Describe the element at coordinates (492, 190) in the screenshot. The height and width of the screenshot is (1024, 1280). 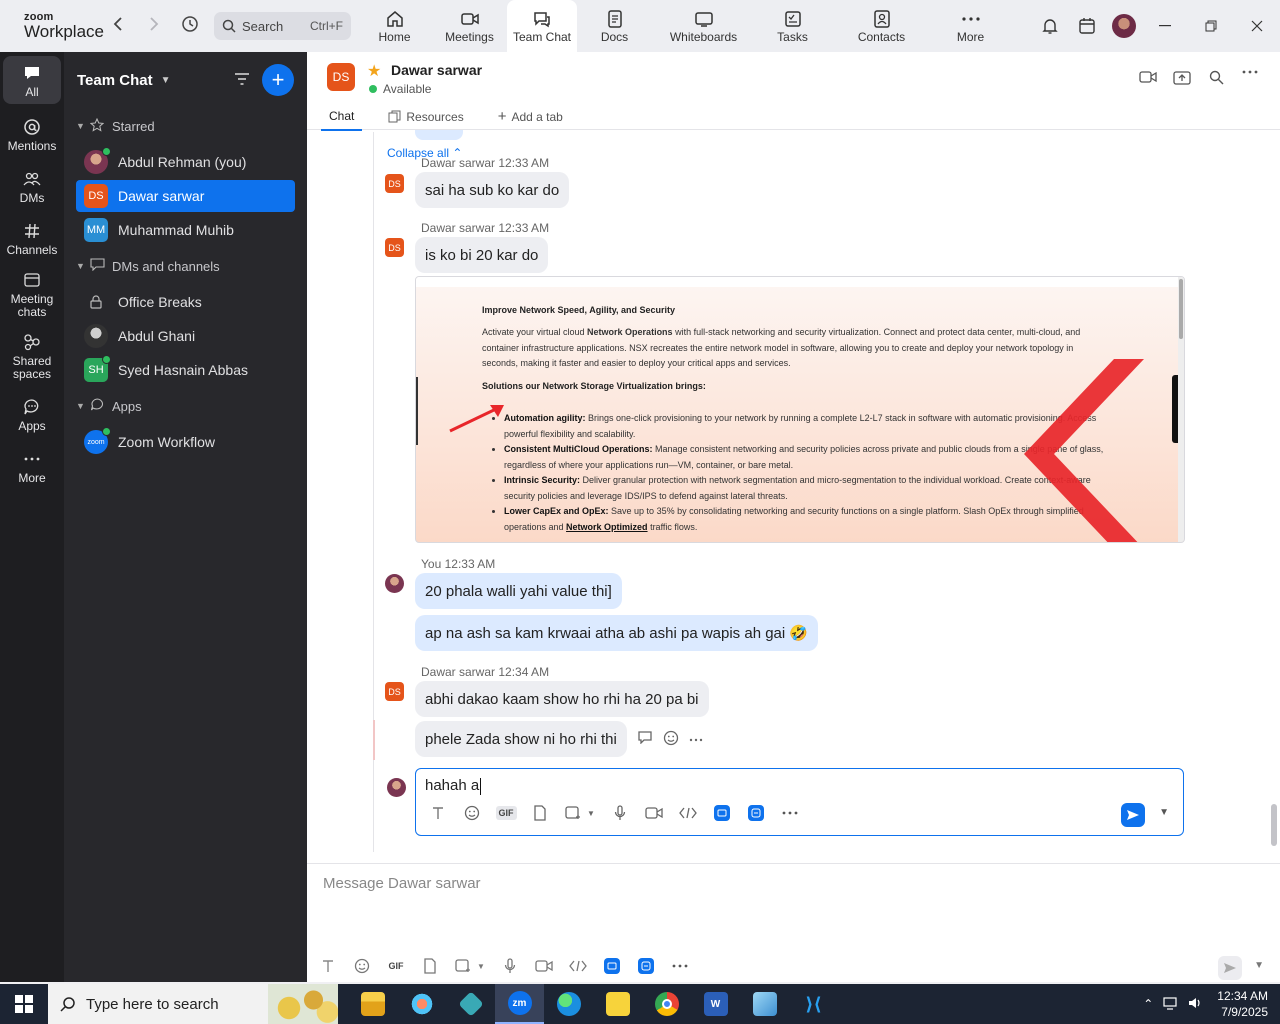
I see `message-bubble: sai ha sub ko kar do` at that location.